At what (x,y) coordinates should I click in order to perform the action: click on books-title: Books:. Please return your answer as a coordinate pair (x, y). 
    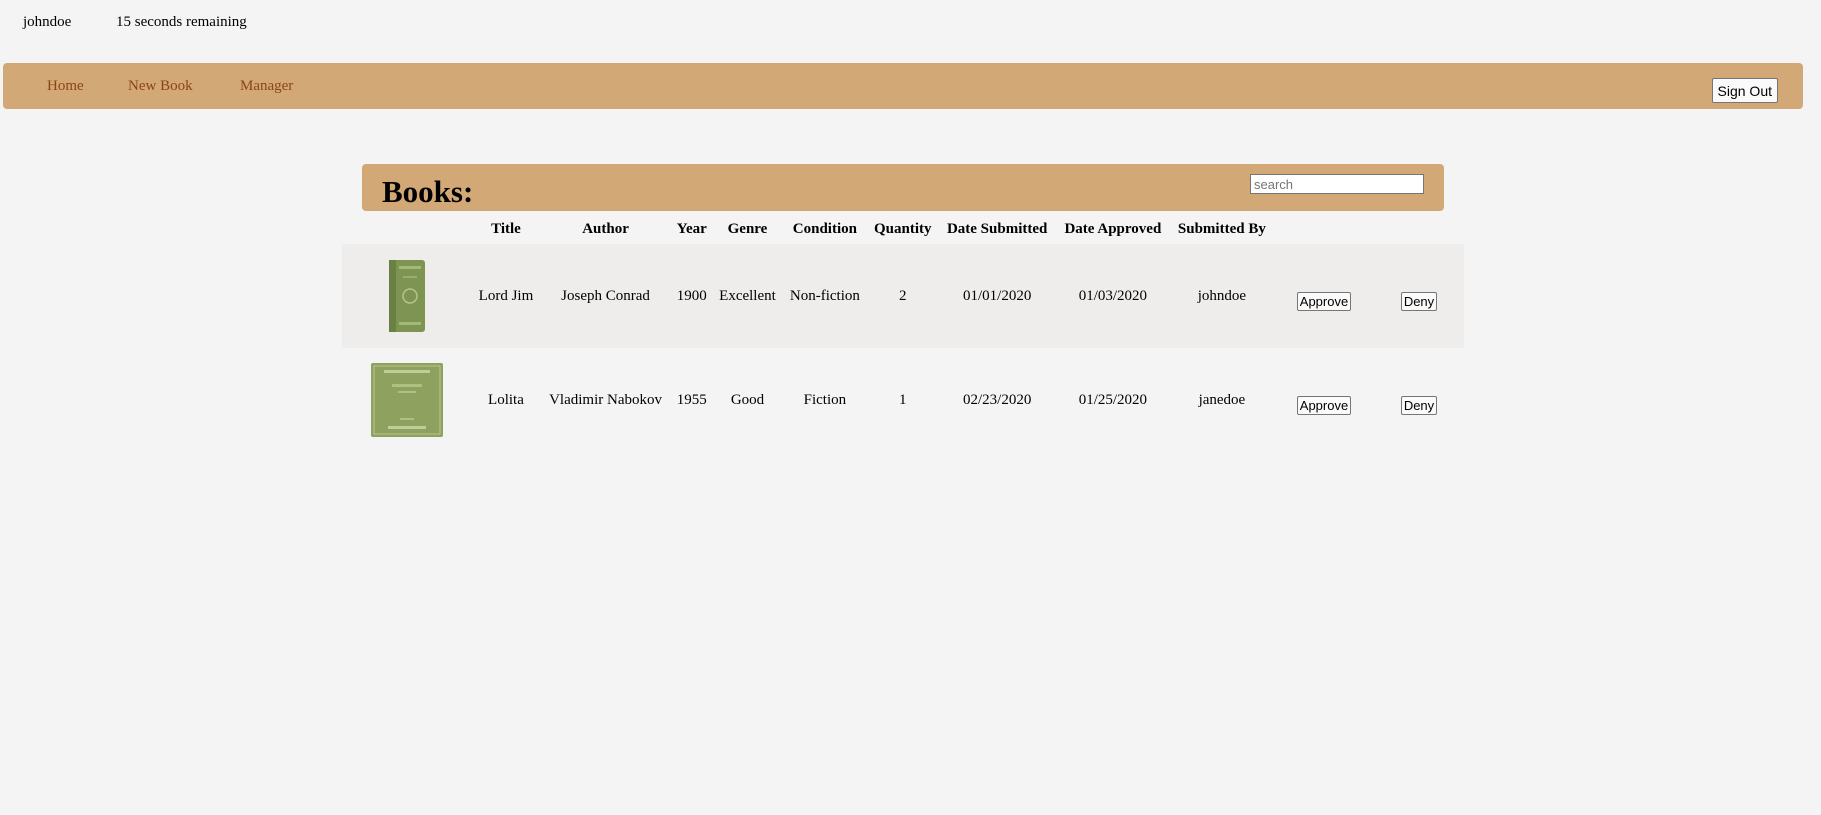
    Looking at the image, I should click on (428, 191).